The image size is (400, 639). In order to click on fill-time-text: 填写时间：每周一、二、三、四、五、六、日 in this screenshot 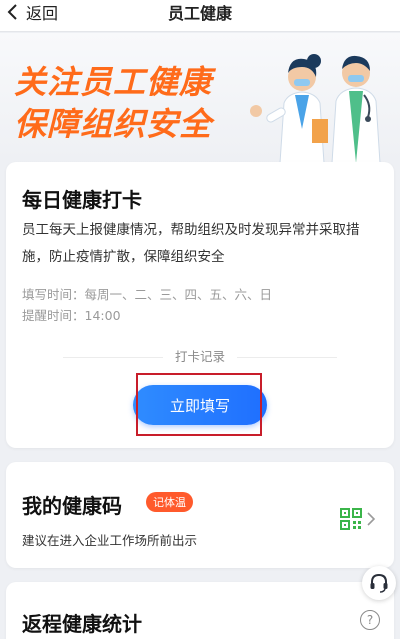, I will do `click(147, 294)`.